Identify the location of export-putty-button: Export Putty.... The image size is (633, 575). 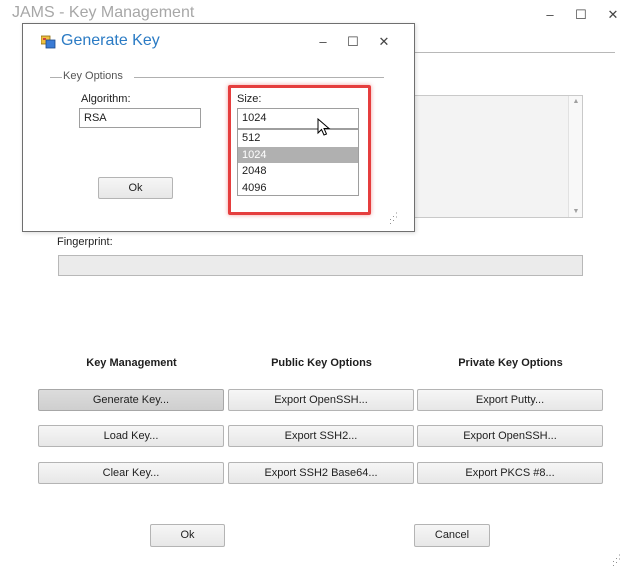
(510, 400).